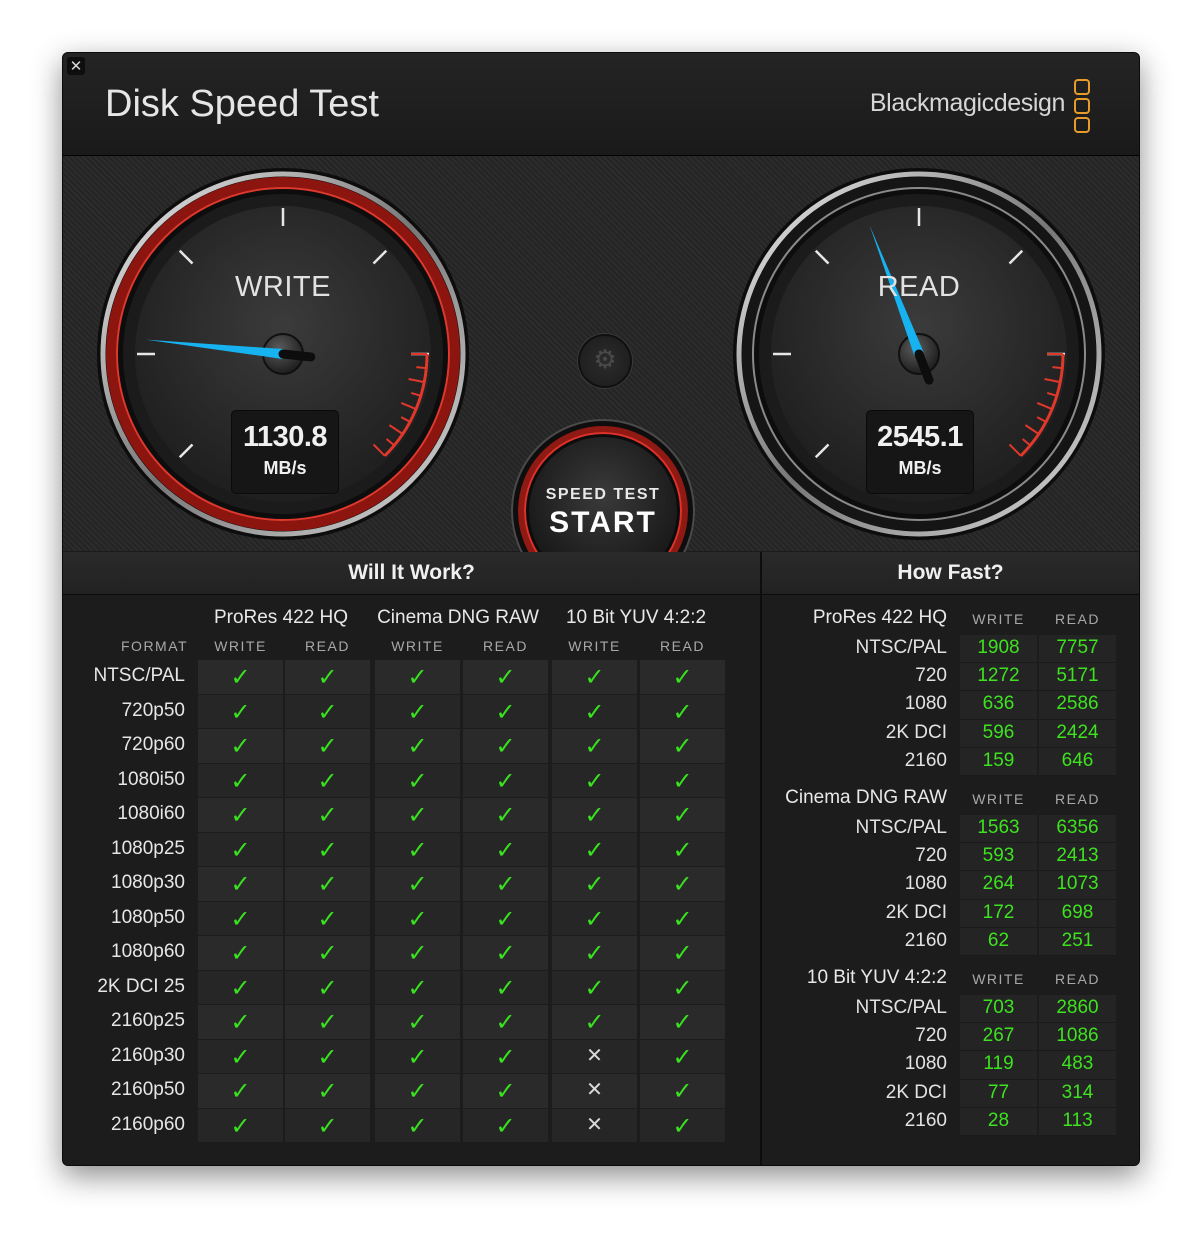 This screenshot has width=1200, height=1238. Describe the element at coordinates (1077, 1064) in the screenshot. I see `hf-read-value: 483` at that location.